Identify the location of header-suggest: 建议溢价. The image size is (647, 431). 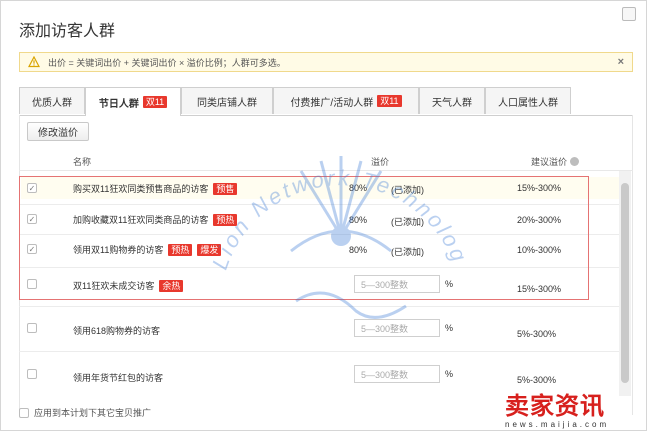
(555, 161).